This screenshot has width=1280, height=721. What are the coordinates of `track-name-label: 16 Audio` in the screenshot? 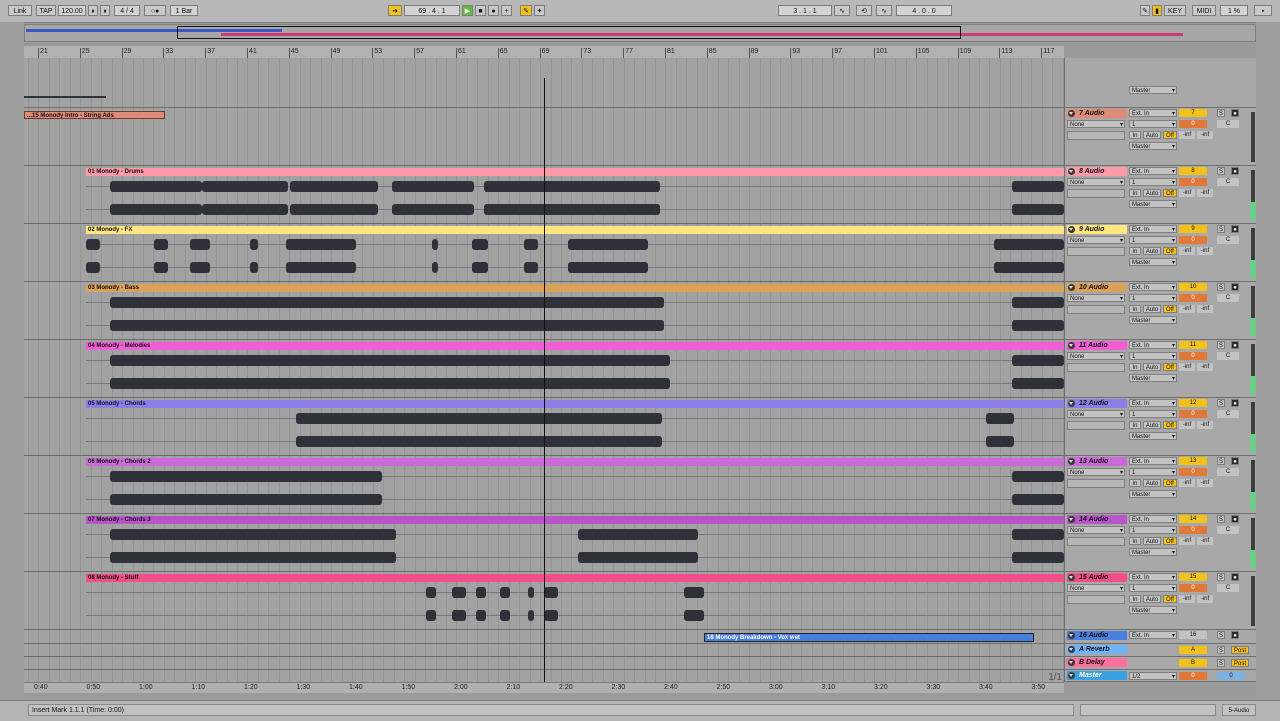 It's located at (1097, 635).